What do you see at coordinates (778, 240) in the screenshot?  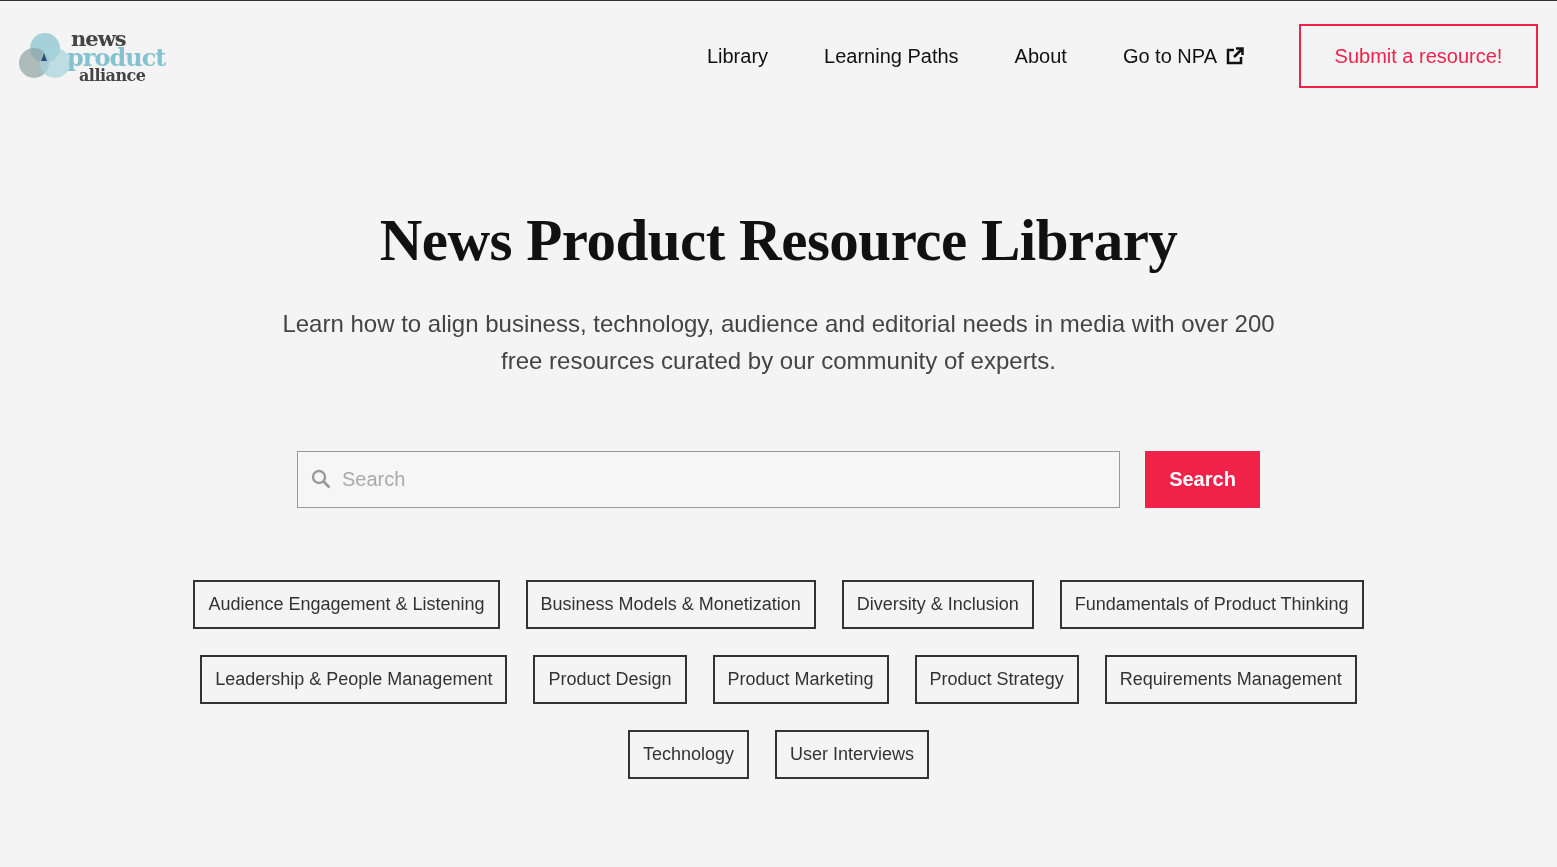 I see `page-title: News Product Resource Library` at bounding box center [778, 240].